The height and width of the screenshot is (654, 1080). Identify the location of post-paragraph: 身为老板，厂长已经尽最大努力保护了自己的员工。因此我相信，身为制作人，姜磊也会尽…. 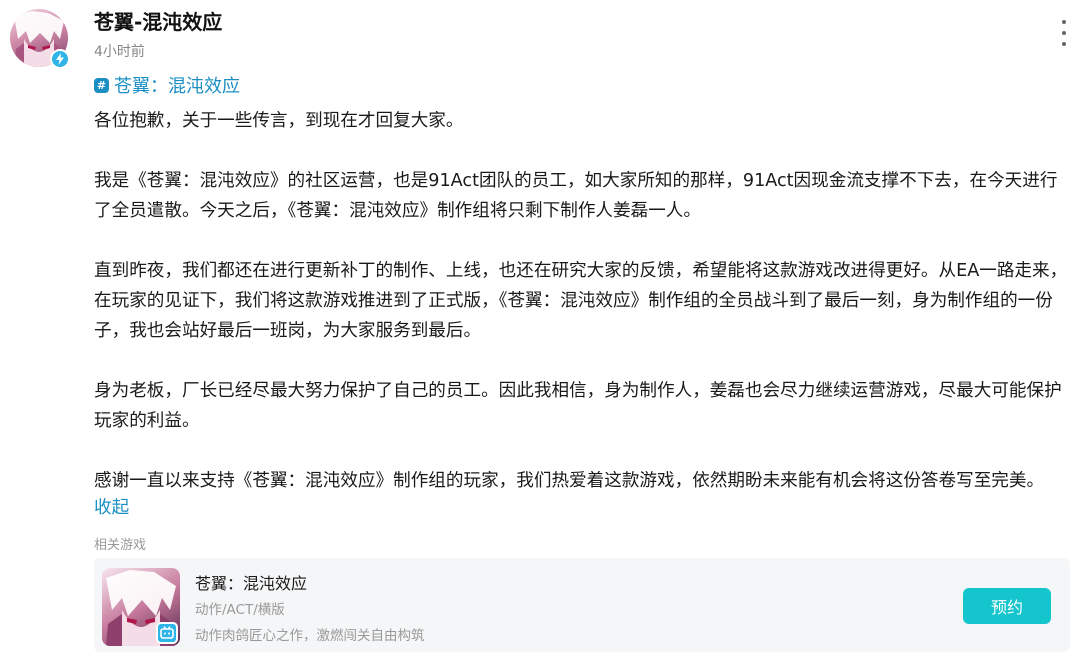
(578, 406).